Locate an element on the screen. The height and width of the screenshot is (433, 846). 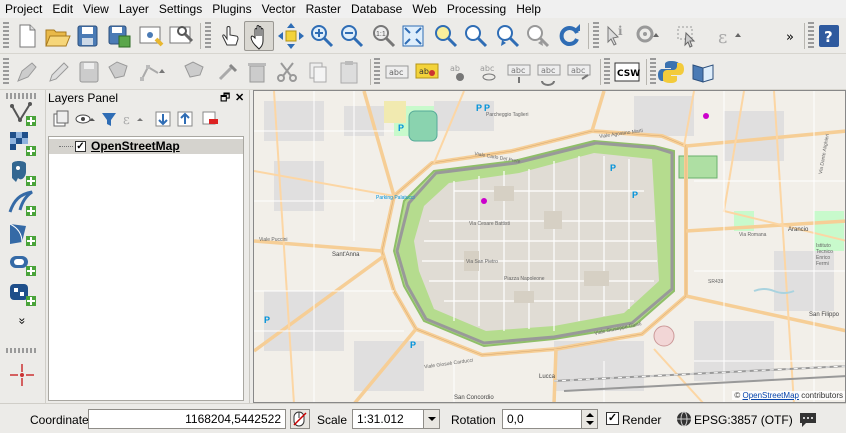
crs-status: EPSG:3857 (OTF) is located at coordinates (743, 420).